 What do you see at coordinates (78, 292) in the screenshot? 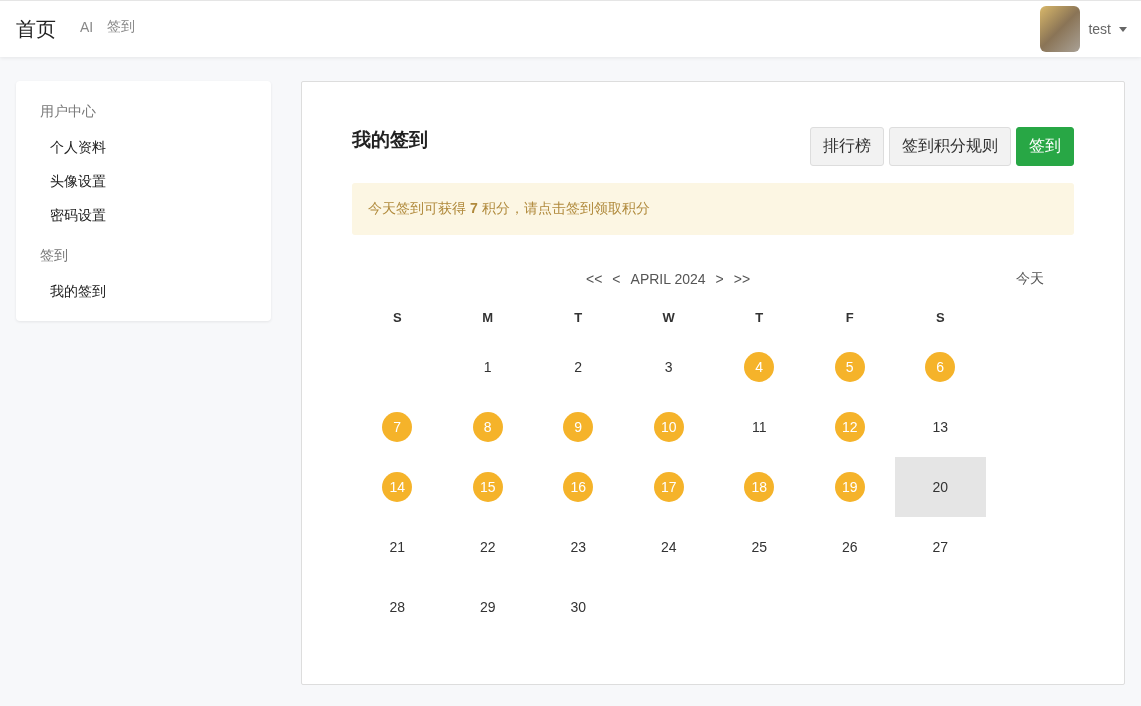
I see `sidebar-item: 我的签到` at bounding box center [78, 292].